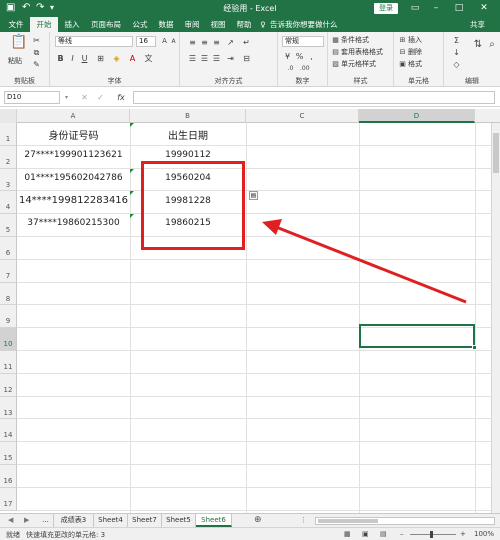  Describe the element at coordinates (52, 8) in the screenshot. I see `customize-qa-icon: ▾` at that location.